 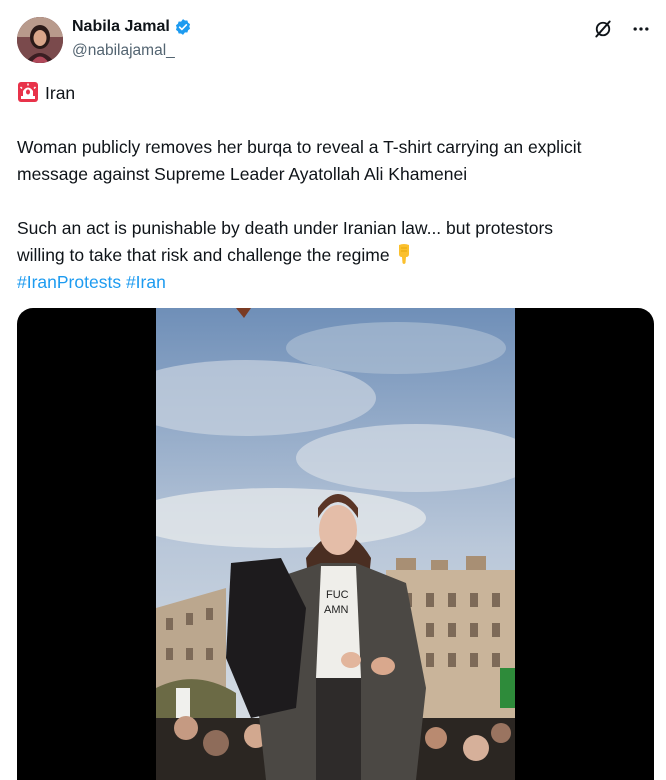 What do you see at coordinates (123, 51) in the screenshot?
I see `author-handle: @nabilajamal_` at bounding box center [123, 51].